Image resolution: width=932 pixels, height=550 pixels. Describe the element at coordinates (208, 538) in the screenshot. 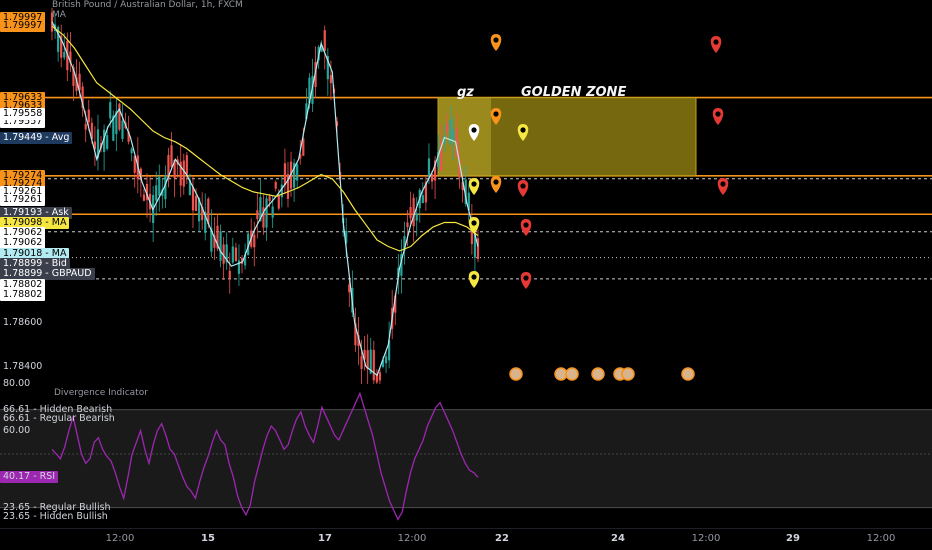

I see `time-tick: 15` at that location.